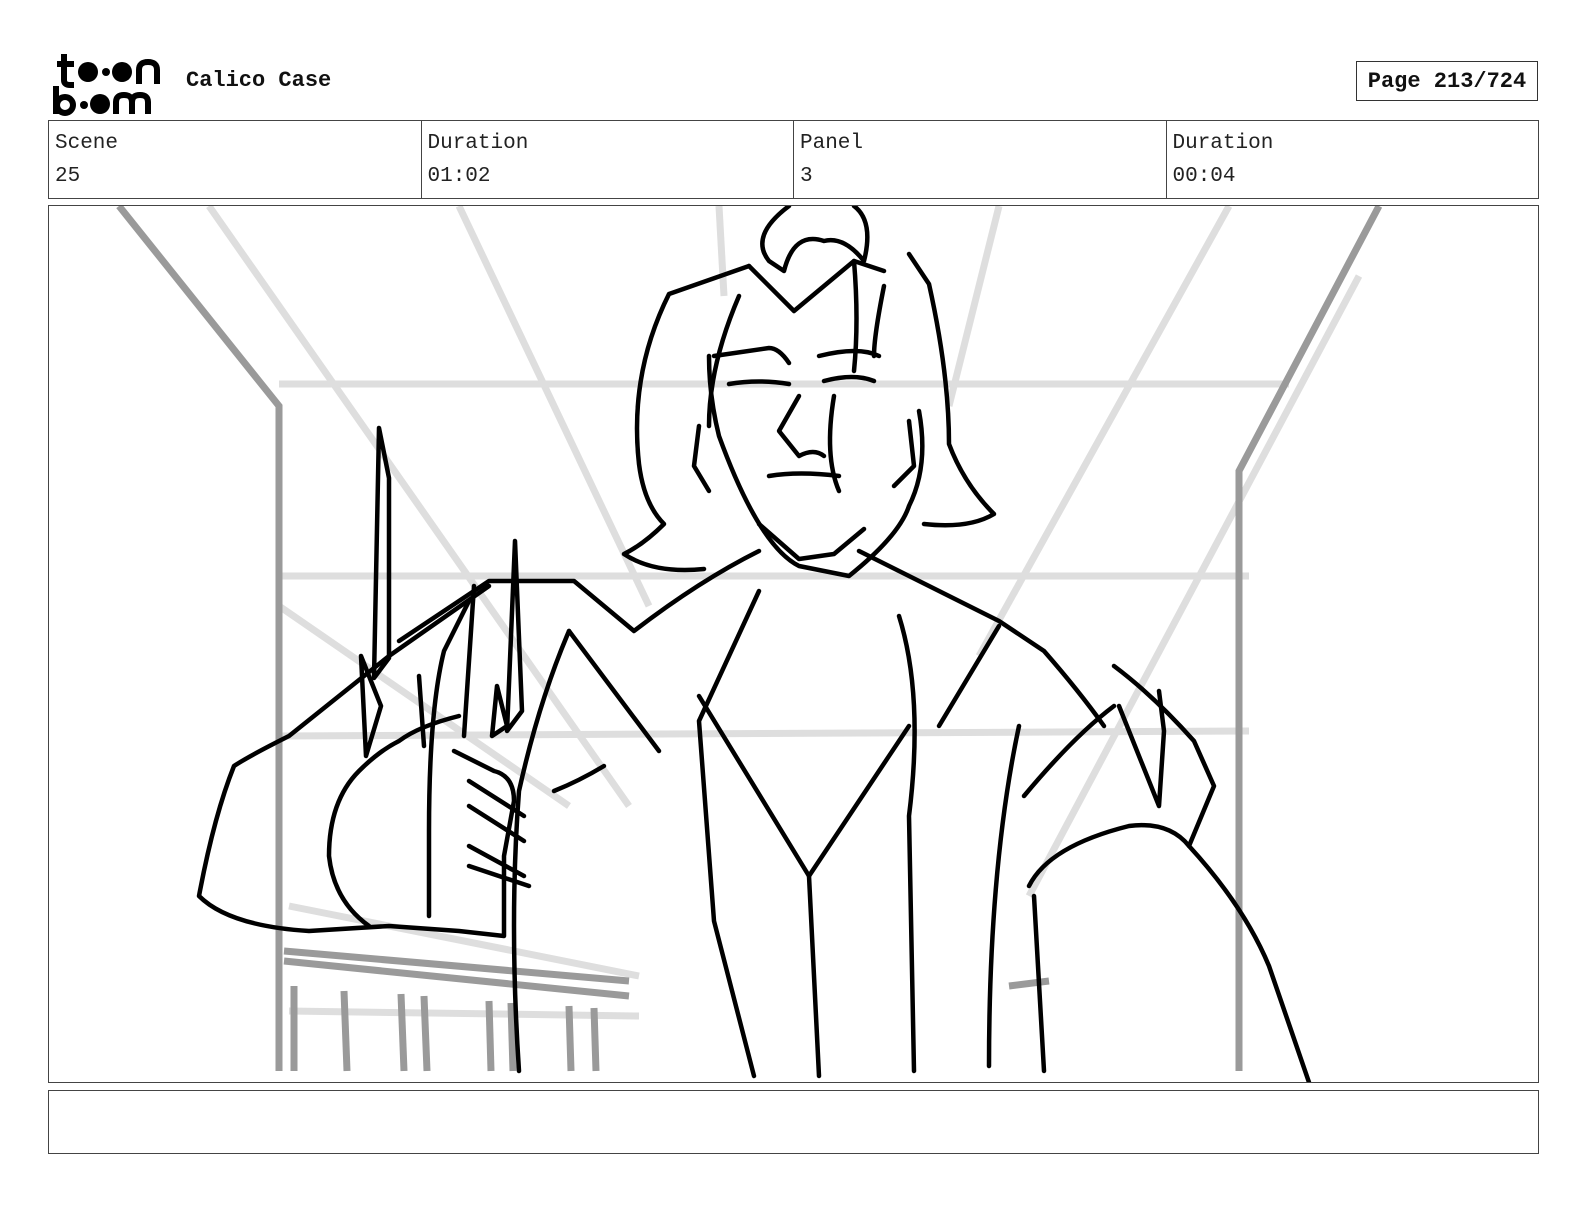 This screenshot has width=1584, height=1224. Describe the element at coordinates (478, 143) in the screenshot. I see `scene-duration-label: Duration` at that location.